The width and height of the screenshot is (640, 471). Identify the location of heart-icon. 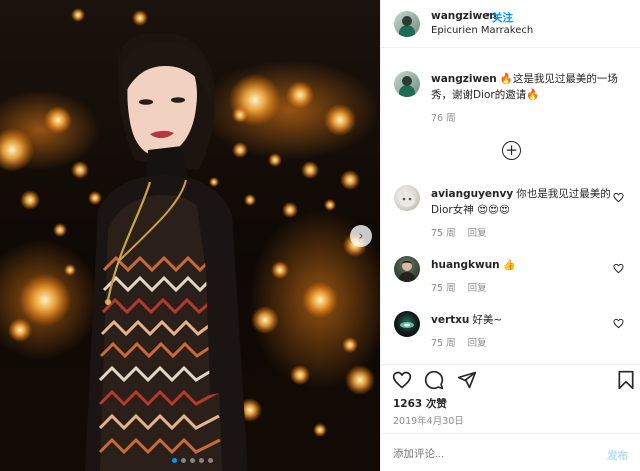
(402, 380).